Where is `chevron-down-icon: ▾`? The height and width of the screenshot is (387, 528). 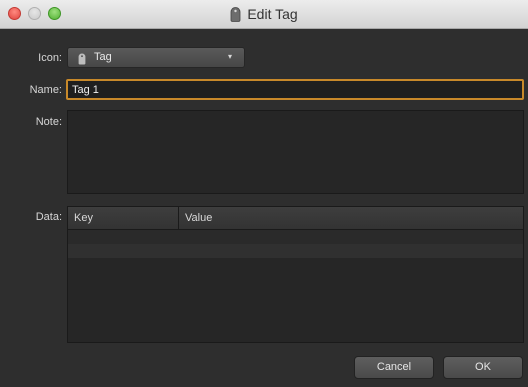 chevron-down-icon: ▾ is located at coordinates (229, 56).